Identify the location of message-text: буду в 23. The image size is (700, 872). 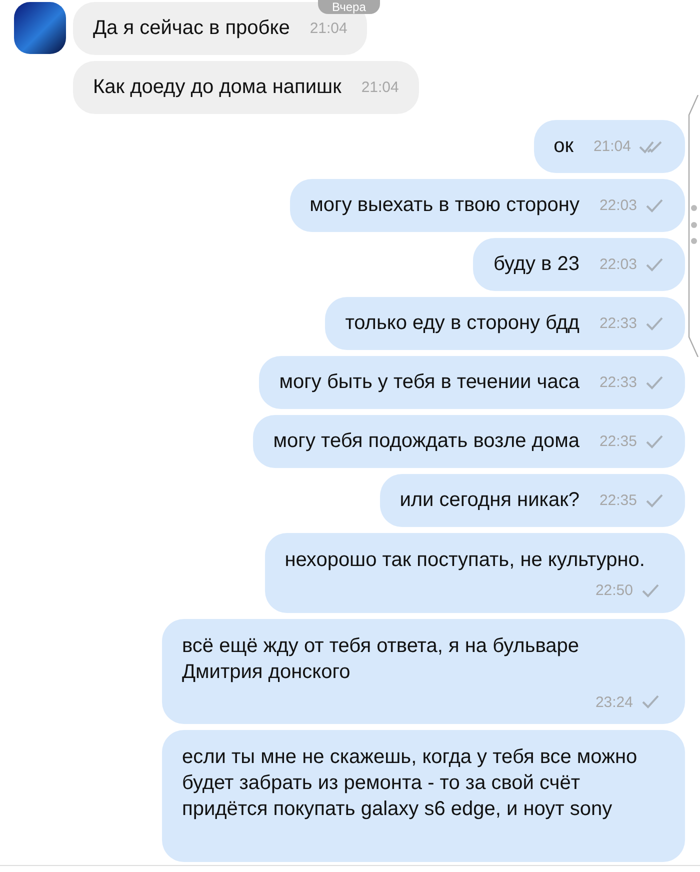
(536, 264).